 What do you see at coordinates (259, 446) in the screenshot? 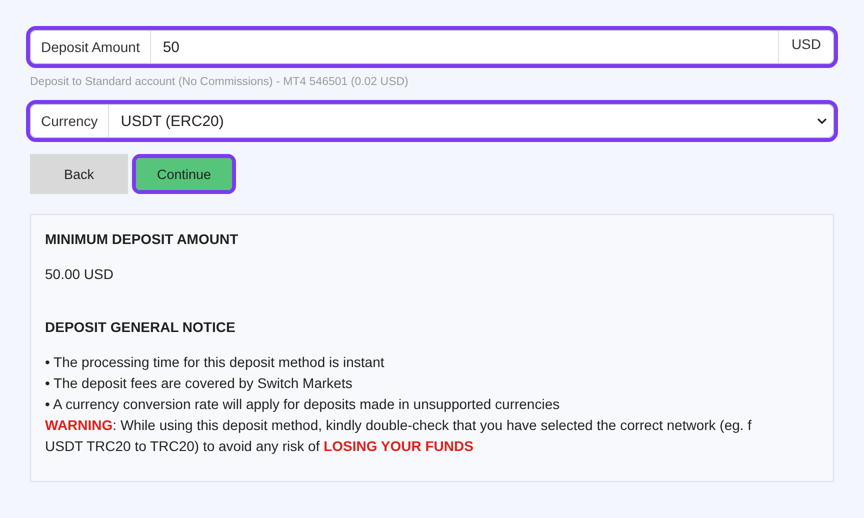
I see `notice-text: USDT TRC20 to TRC20) to avoid any risk of LOSING YOUR FUNDS` at bounding box center [259, 446].